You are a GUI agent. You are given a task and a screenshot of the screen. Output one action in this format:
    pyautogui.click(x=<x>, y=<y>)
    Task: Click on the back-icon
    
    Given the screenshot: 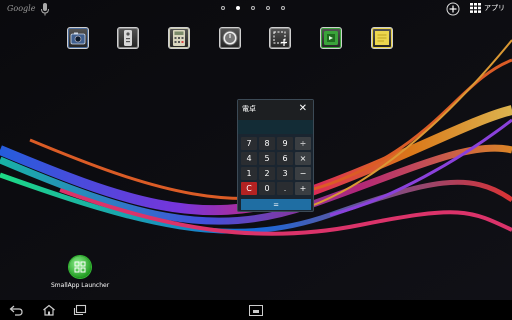 What is the action you would take?
    pyautogui.click(x=16, y=310)
    